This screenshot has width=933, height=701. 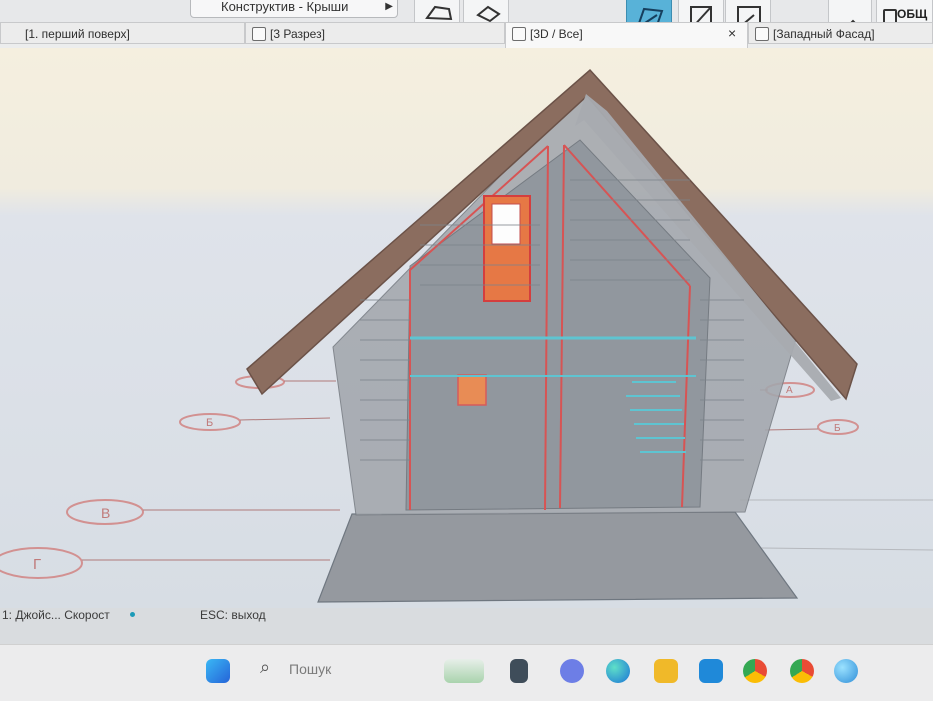 I want to click on grid-label-a-right: А, so click(x=789, y=390).